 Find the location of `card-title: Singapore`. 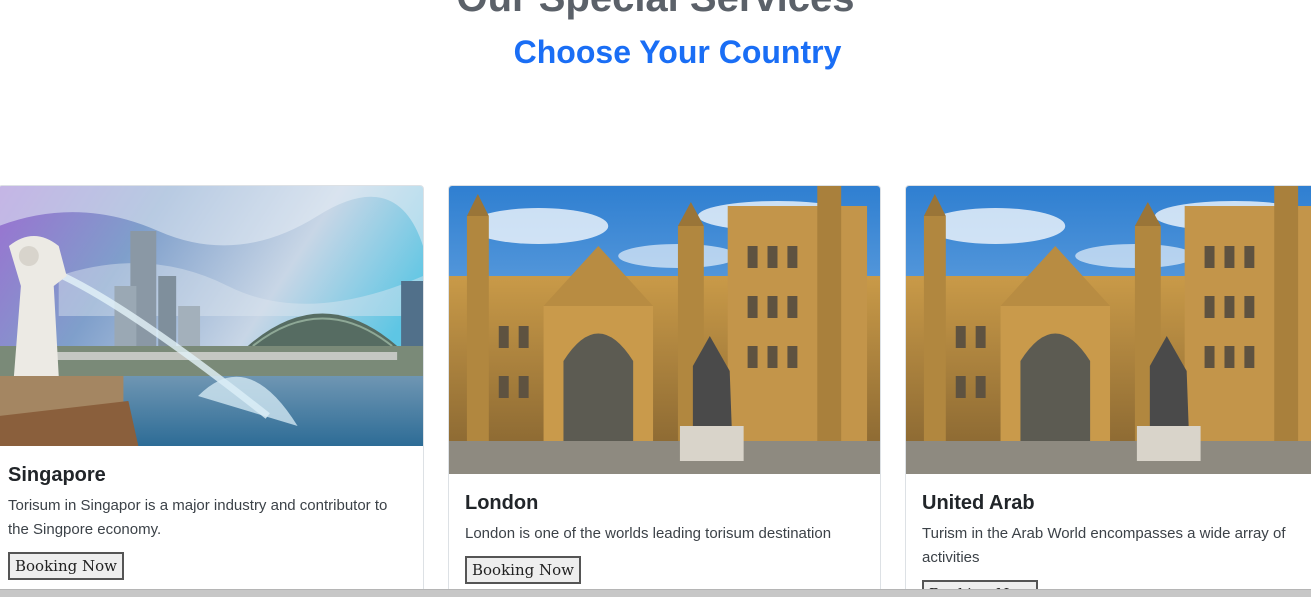

card-title: Singapore is located at coordinates (57, 475).